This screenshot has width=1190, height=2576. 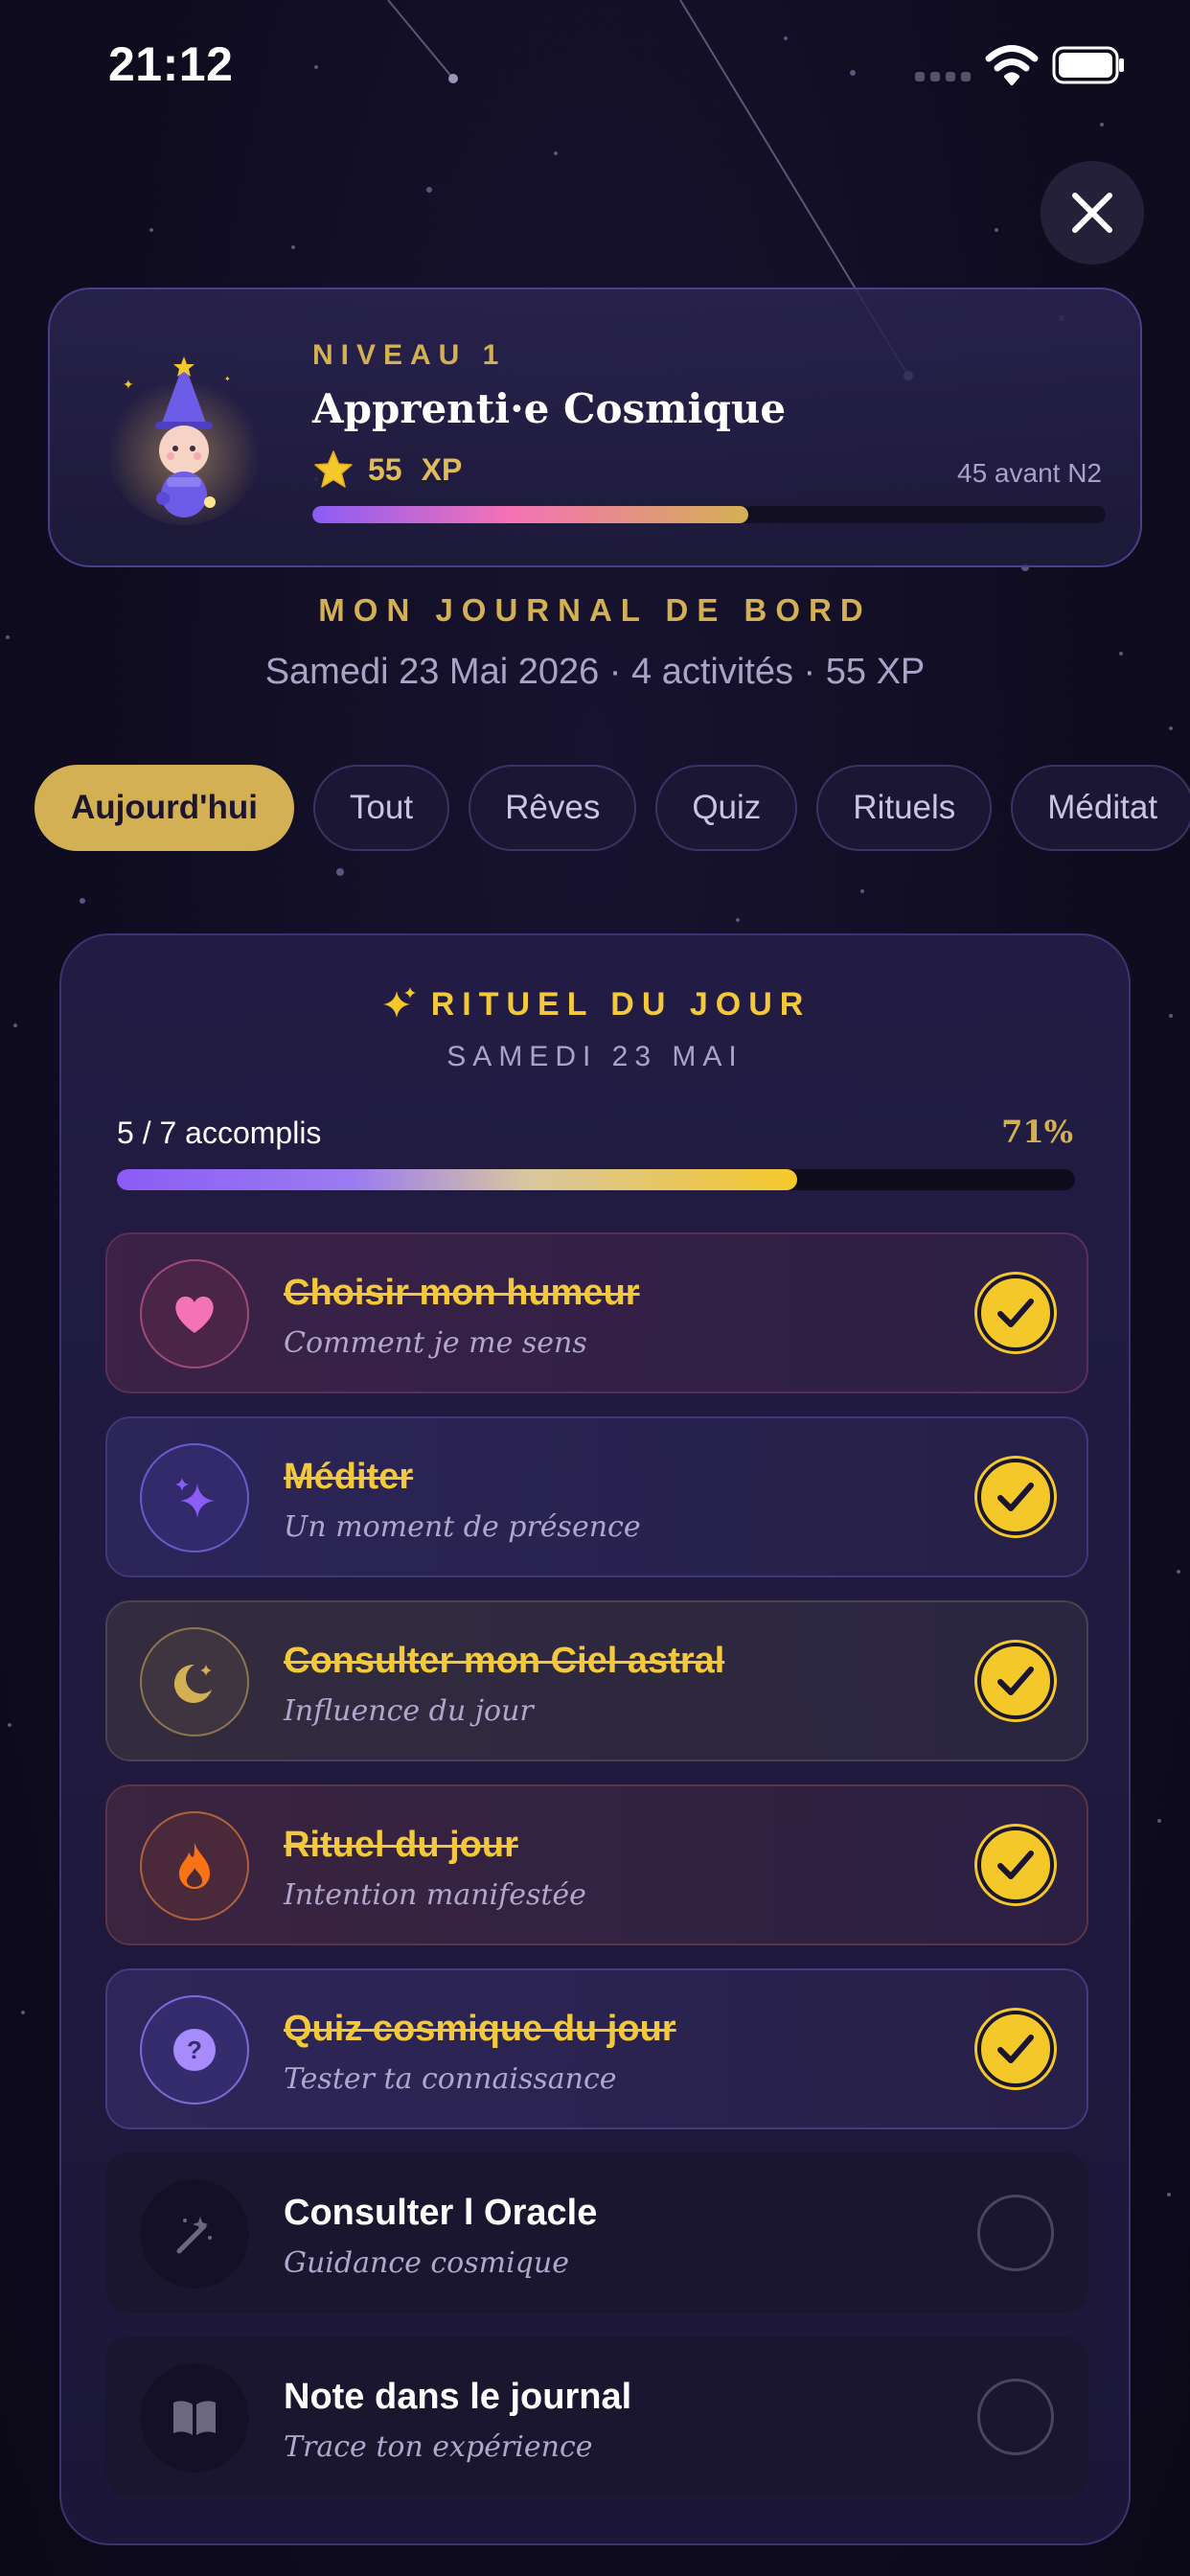 I want to click on task-oracle: Consulter l Oracle Guidance cosmique, so click(x=596, y=2232).